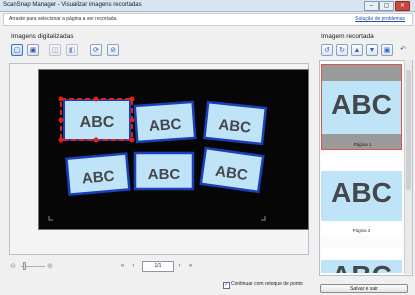 The height and width of the screenshot is (295, 415). I want to click on document-card-3: ABC, so click(235, 123).